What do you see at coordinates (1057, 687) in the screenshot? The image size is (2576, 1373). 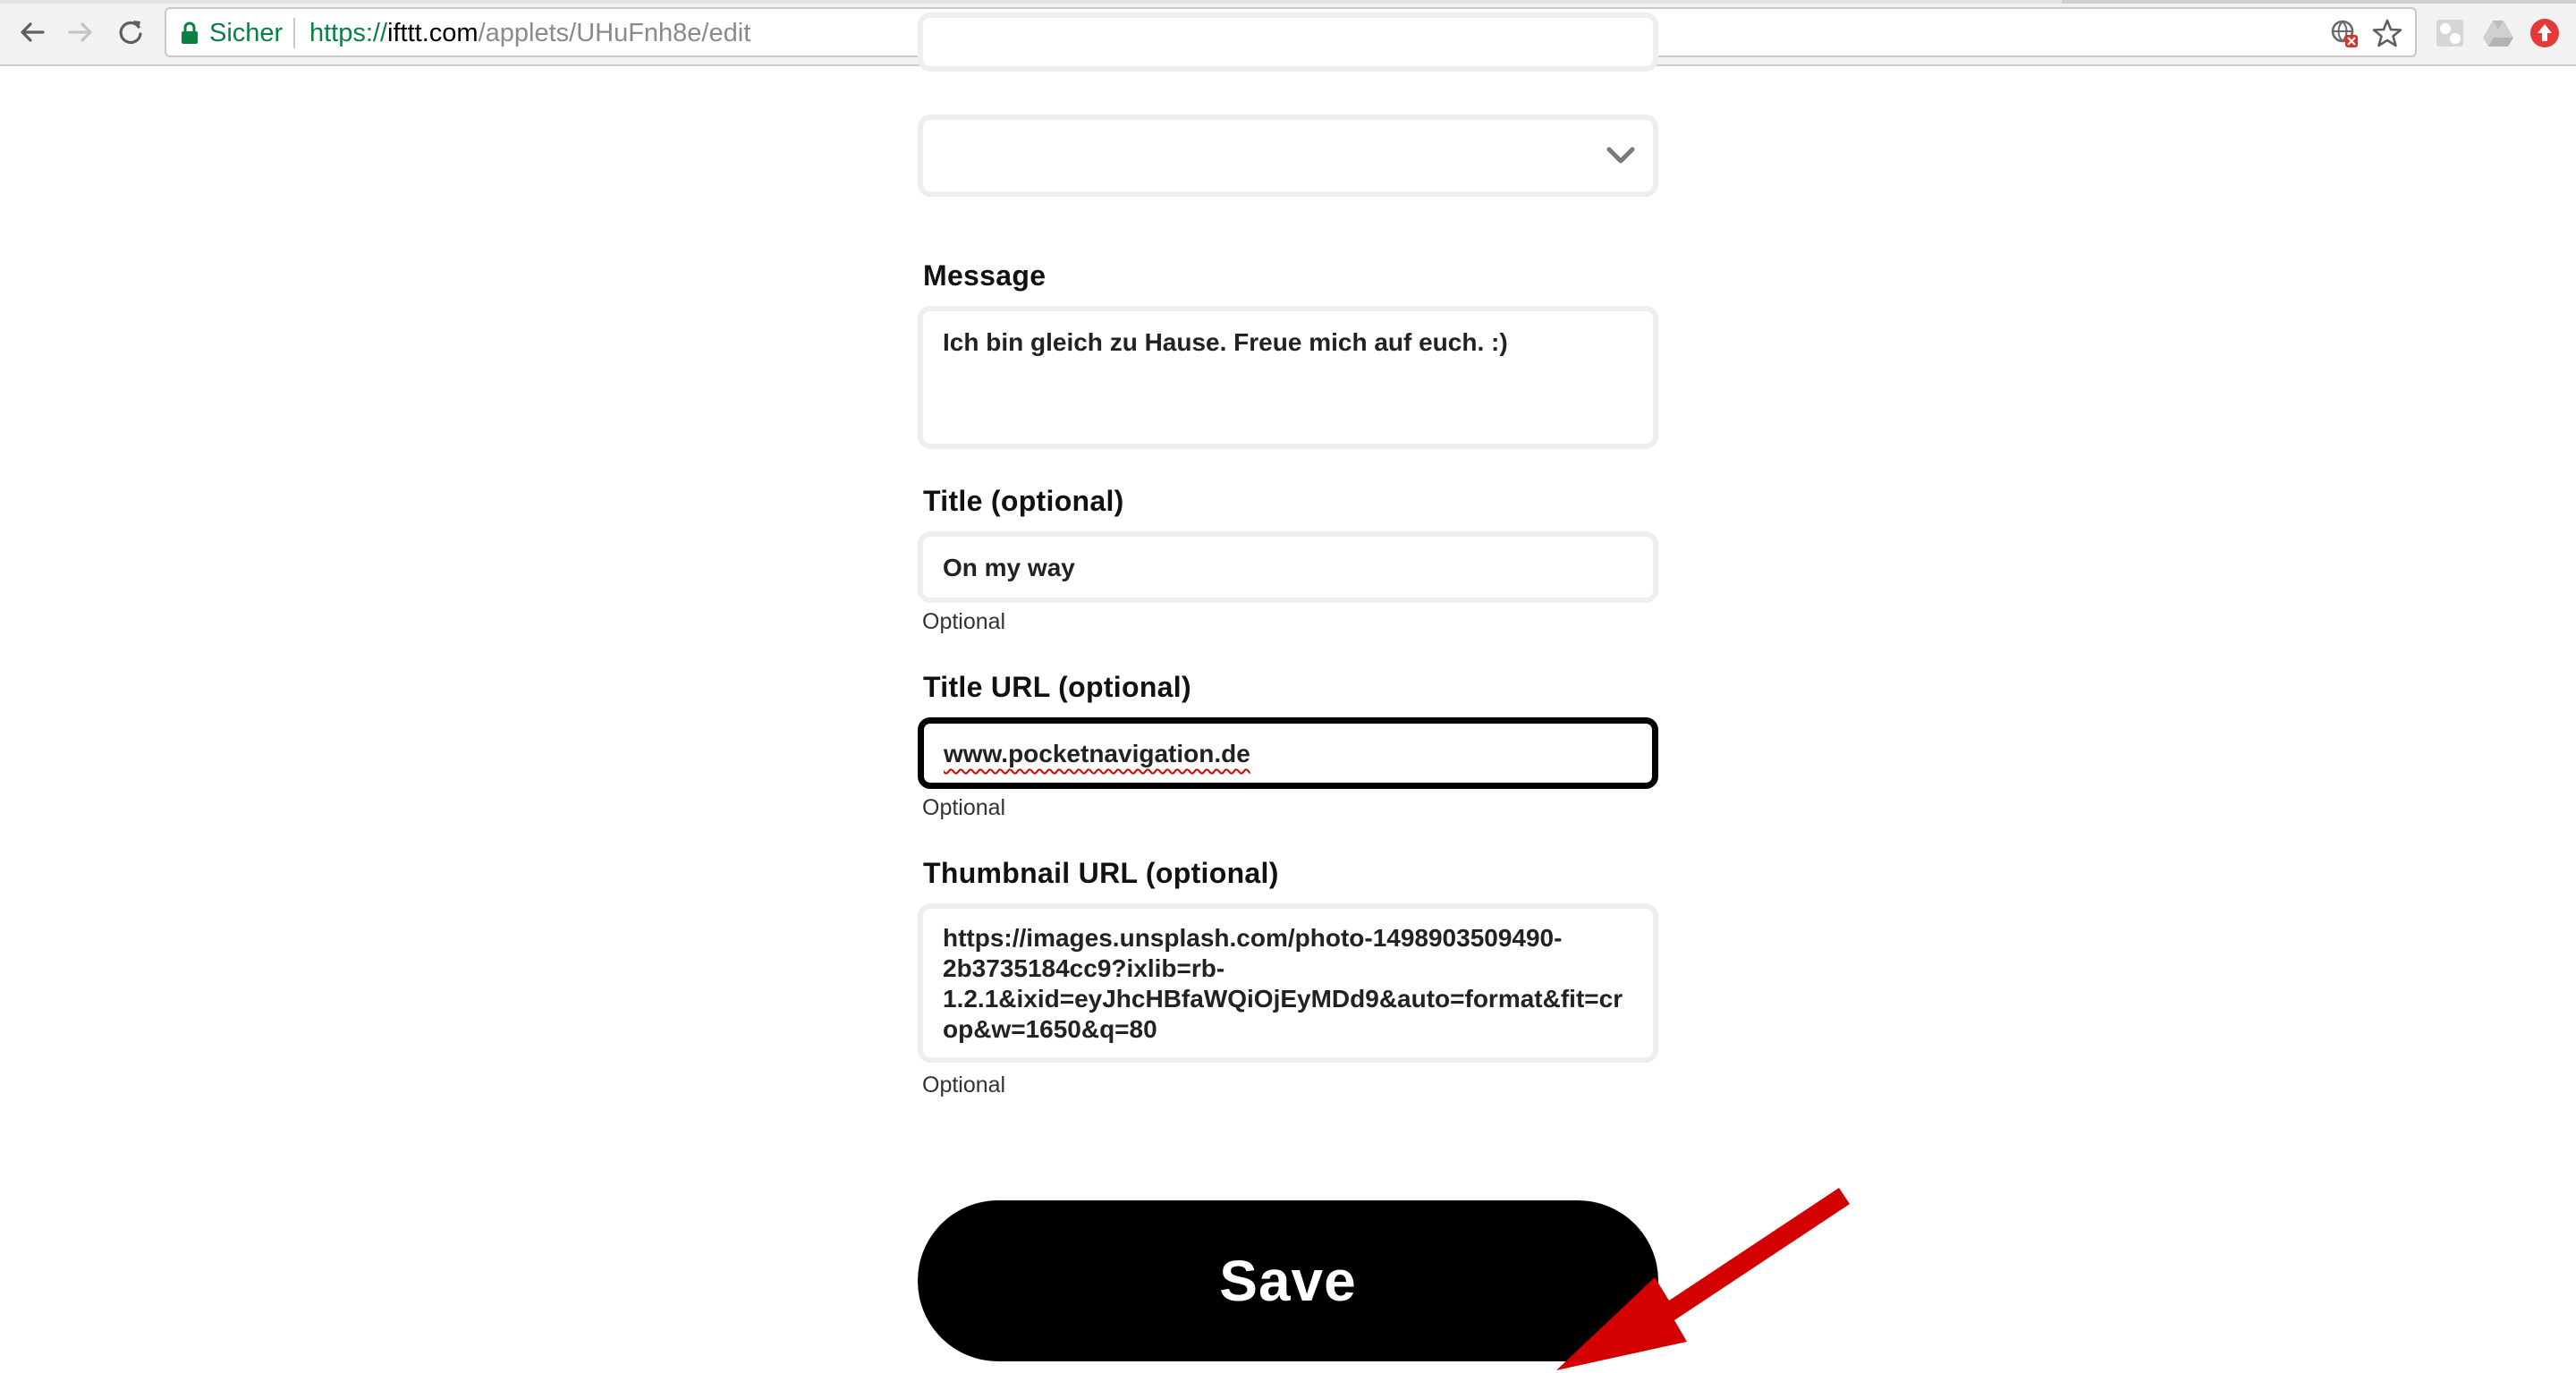 I see `title-url-label: Title URL (optional)` at bounding box center [1057, 687].